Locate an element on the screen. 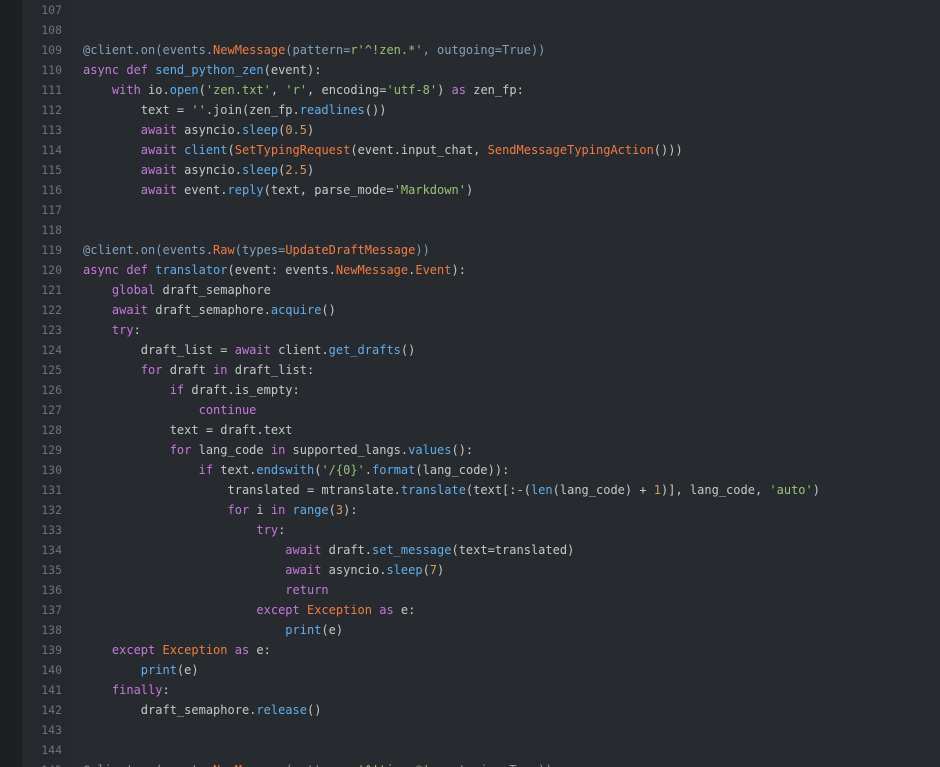  code-line: 132 for i in range(3): is located at coordinates (481, 510).